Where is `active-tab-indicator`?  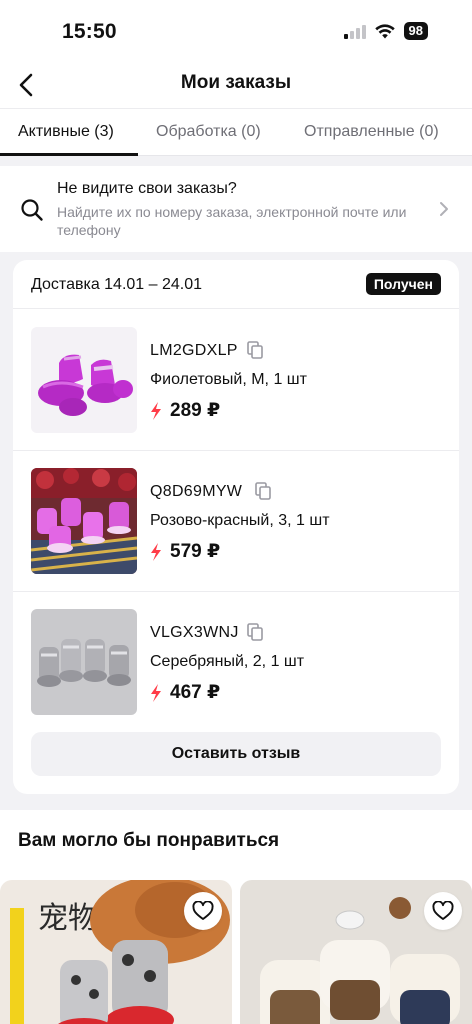 active-tab-indicator is located at coordinates (69, 154).